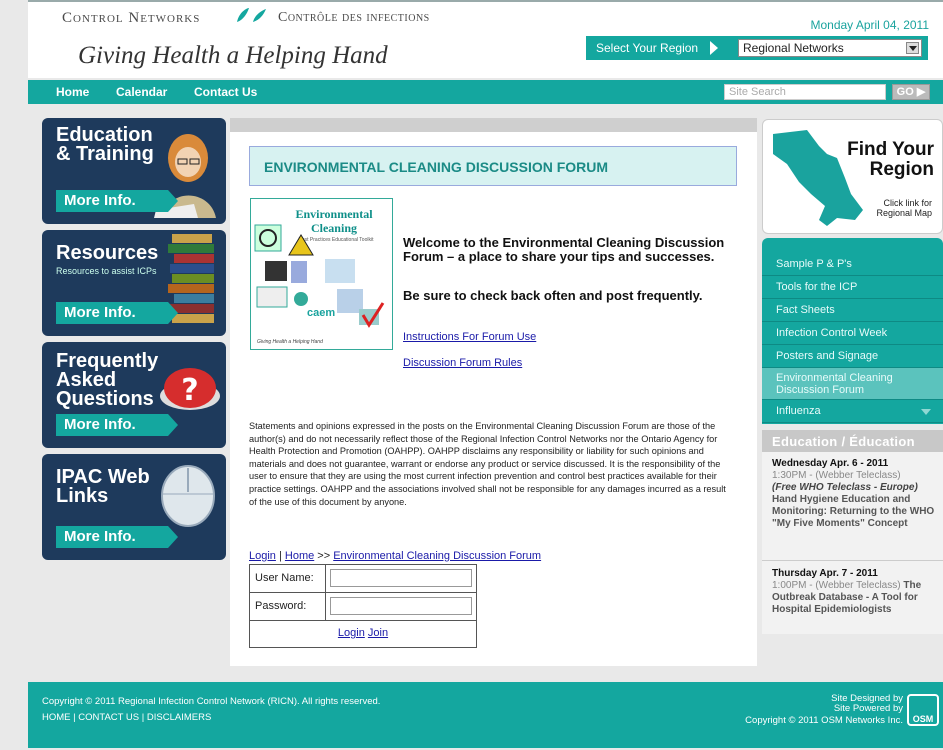 Image resolution: width=943 pixels, height=750 pixels. I want to click on search-go-button: GO ▶, so click(911, 92).